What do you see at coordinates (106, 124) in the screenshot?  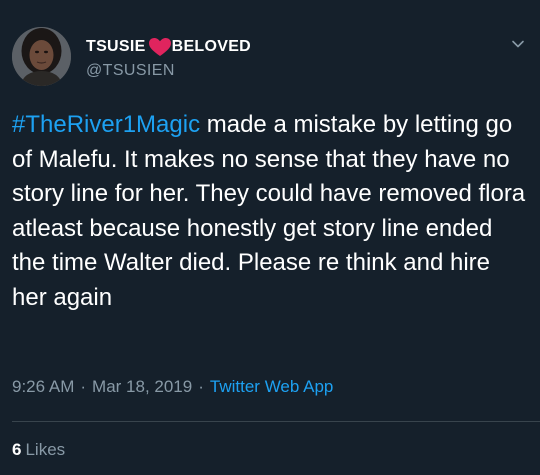 I see `hashtag-link: #TheRiver1Magic` at bounding box center [106, 124].